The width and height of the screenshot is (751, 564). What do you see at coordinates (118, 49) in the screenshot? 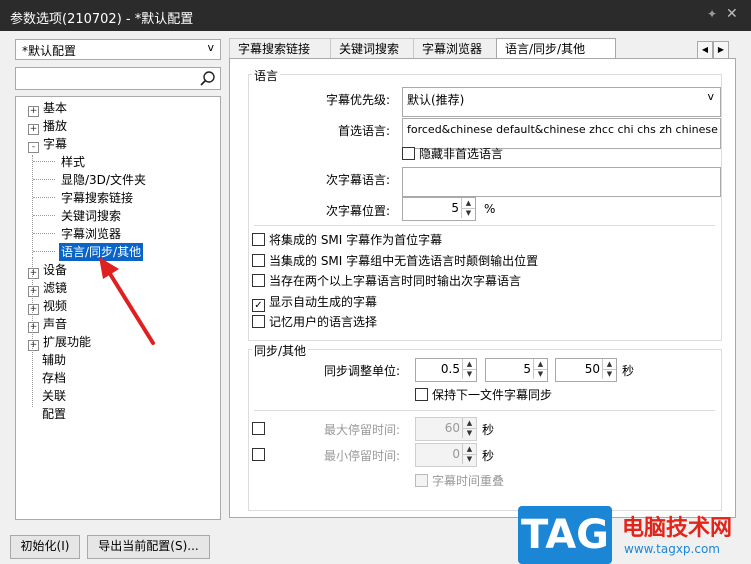
I see `profile-select: *默认配置 v` at bounding box center [118, 49].